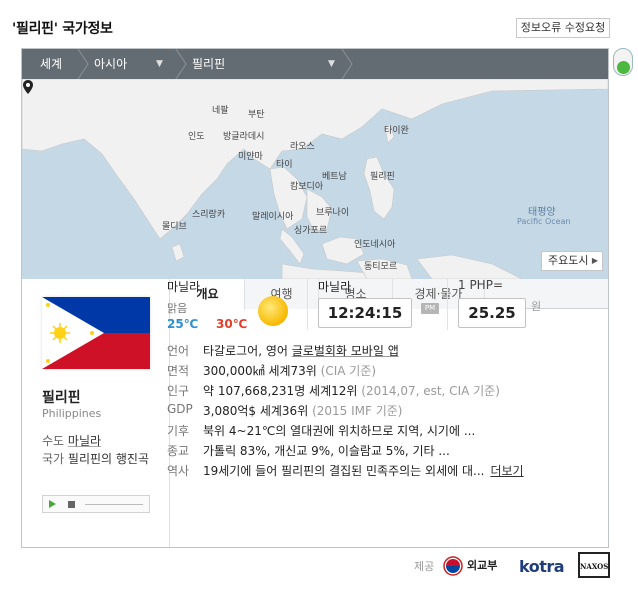 Image resolution: width=638 pixels, height=595 pixels. What do you see at coordinates (62, 29) in the screenshot?
I see `page-title: '필리핀' 국가정보` at bounding box center [62, 29].